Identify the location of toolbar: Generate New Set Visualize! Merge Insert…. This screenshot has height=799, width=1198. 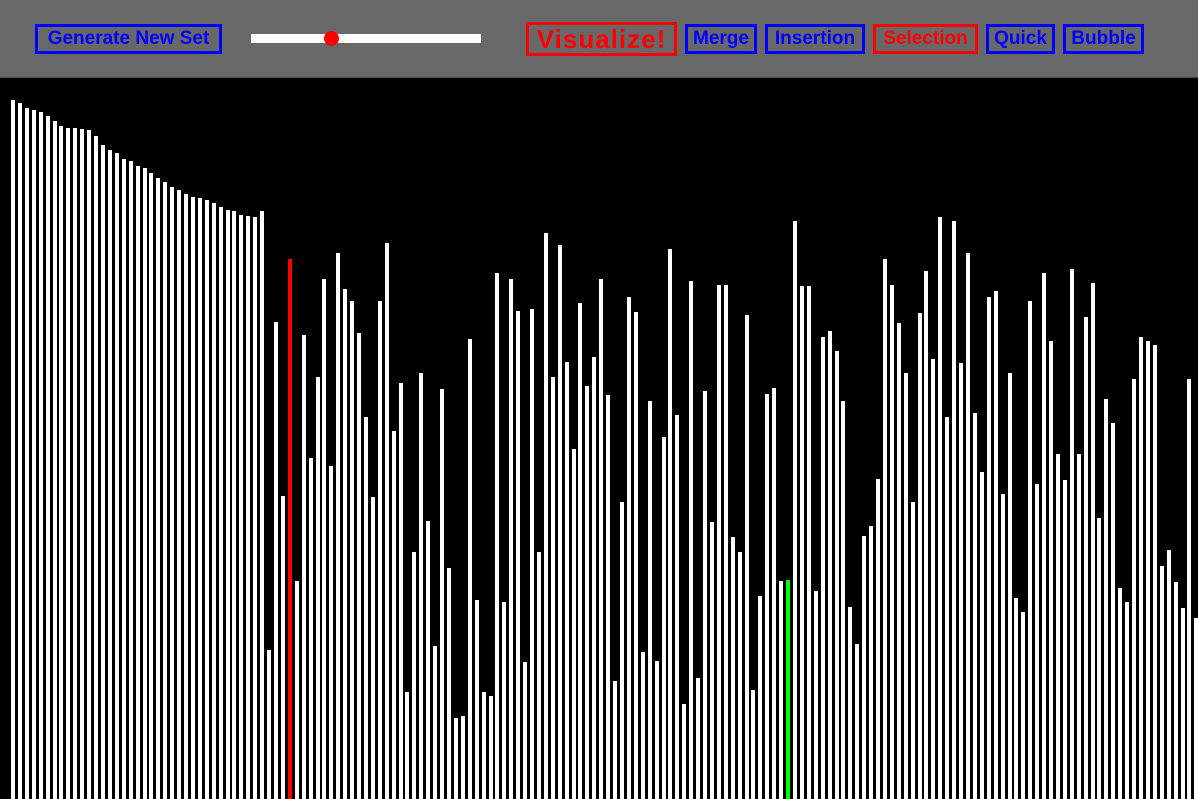
(599, 39).